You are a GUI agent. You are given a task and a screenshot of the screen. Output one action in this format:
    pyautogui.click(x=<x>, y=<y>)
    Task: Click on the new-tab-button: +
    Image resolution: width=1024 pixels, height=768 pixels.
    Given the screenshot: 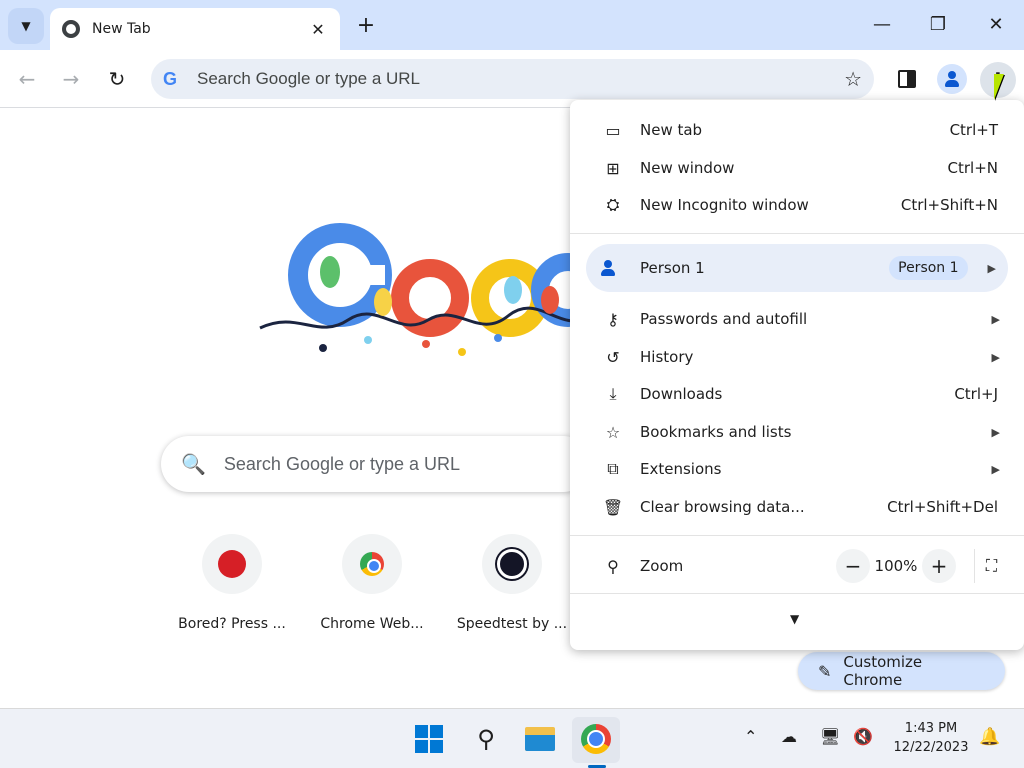 What is the action you would take?
    pyautogui.click(x=366, y=26)
    